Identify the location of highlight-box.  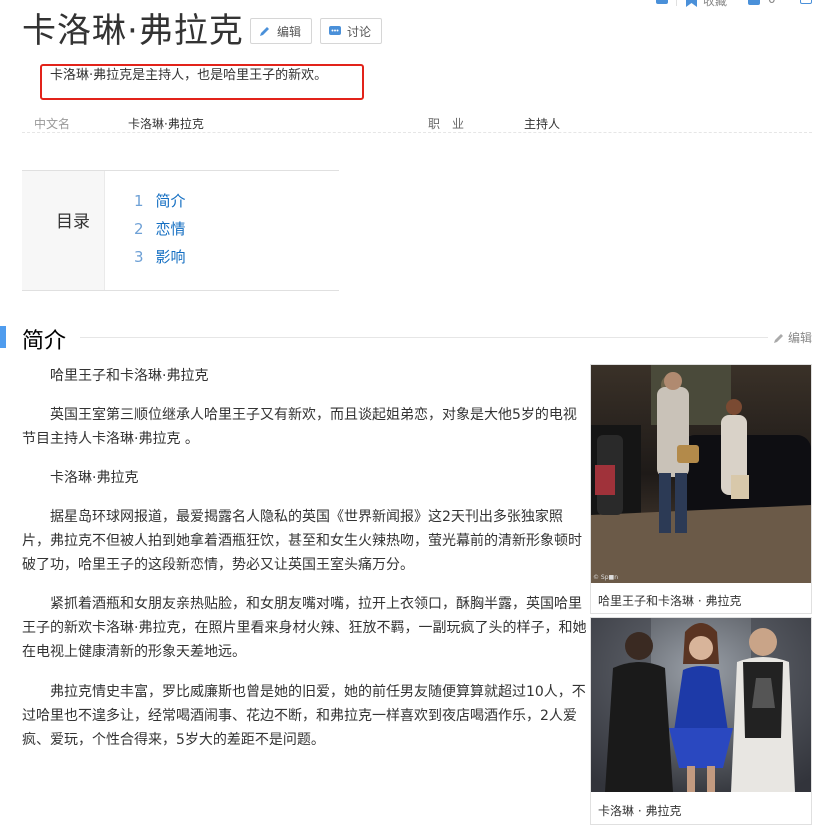
(202, 82).